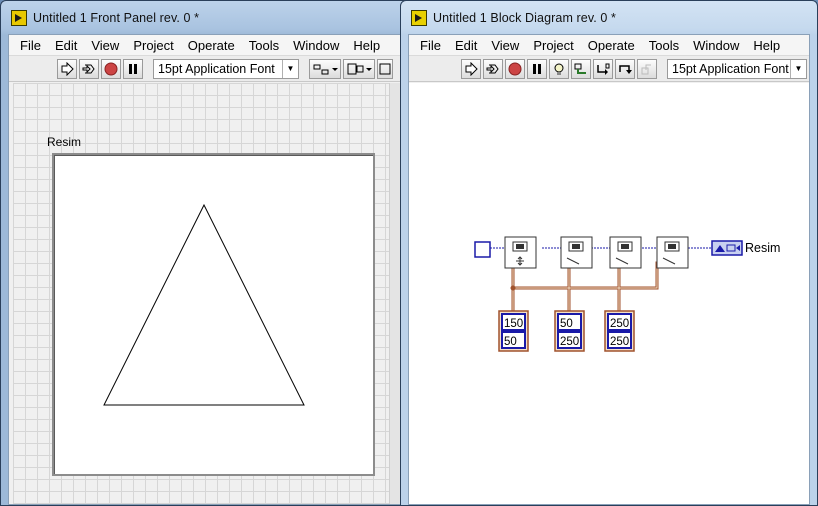  I want to click on block-diagram-graph: Resim 150 50 50 250 250 250, so click(627, 294).